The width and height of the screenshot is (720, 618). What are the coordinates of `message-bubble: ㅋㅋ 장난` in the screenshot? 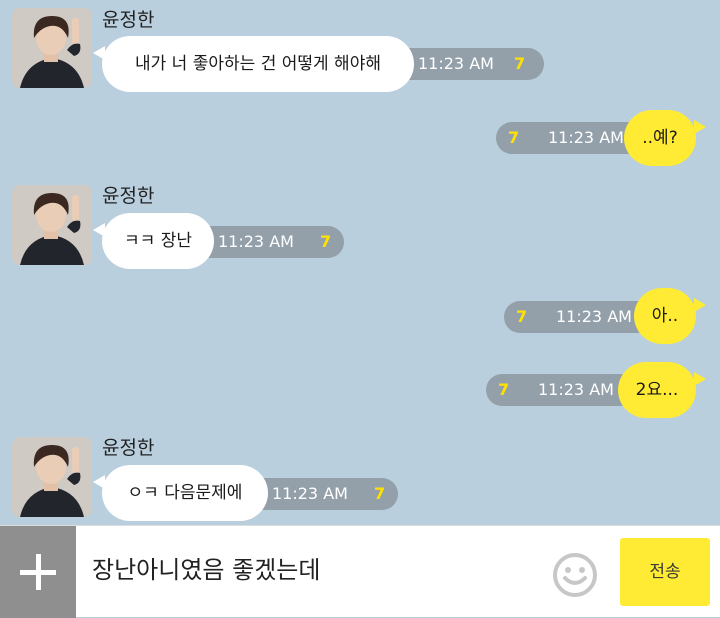 It's located at (153, 241).